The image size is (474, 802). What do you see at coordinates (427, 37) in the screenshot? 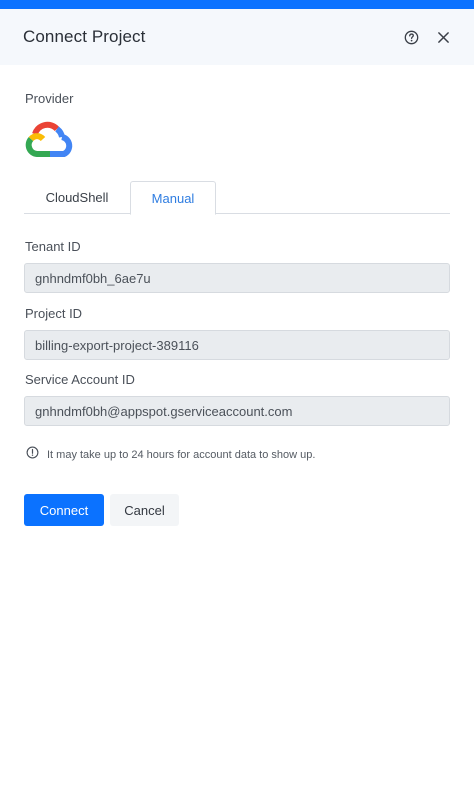
I see `header-actions` at bounding box center [427, 37].